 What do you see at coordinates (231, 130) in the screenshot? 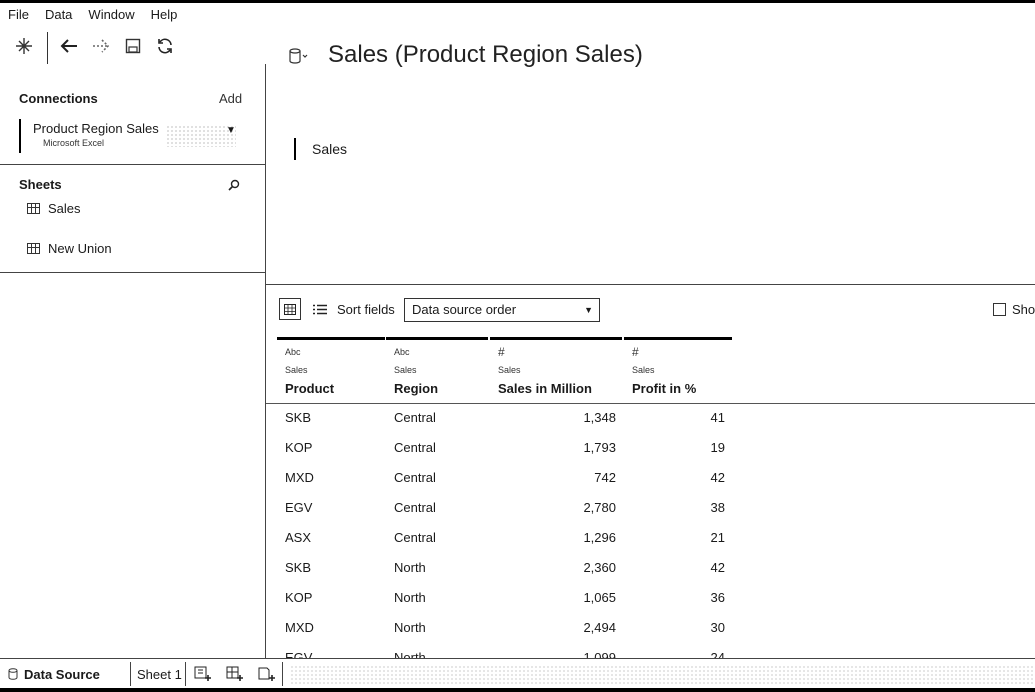
I see `connection-menu-caret-icon: ▼` at bounding box center [231, 130].